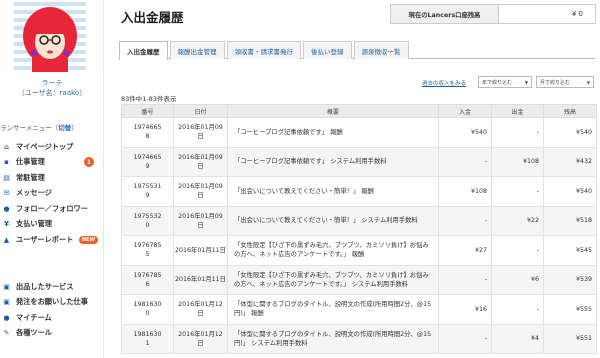 The image size is (600, 358). I want to click on cell-id: 1976785 6, so click(147, 279).